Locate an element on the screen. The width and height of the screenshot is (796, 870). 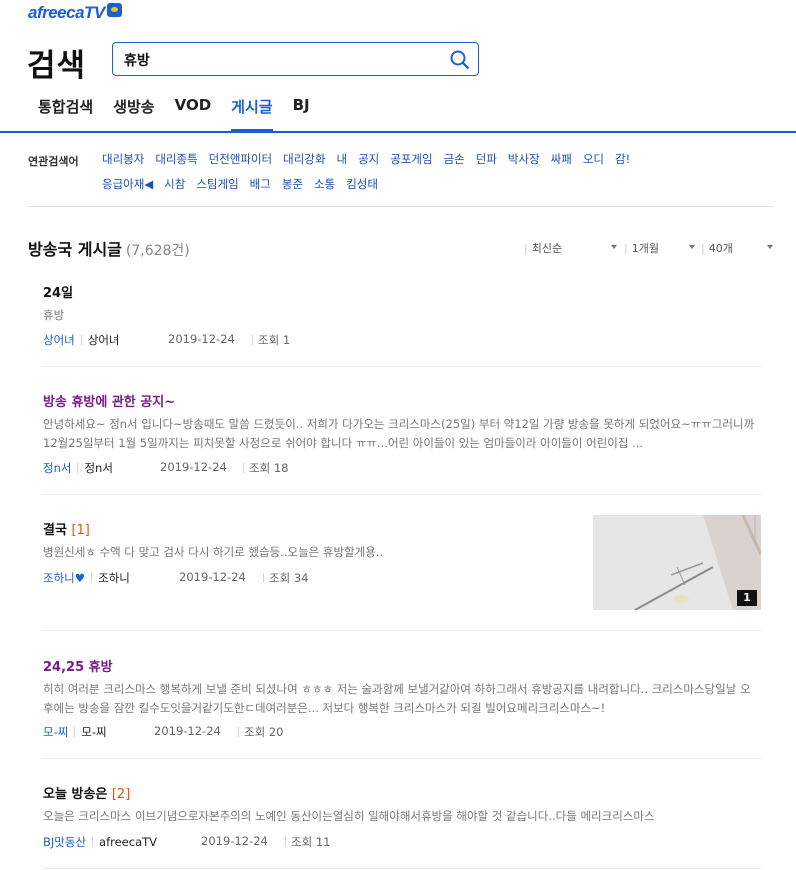
period-label: 1개월 is located at coordinates (645, 248).